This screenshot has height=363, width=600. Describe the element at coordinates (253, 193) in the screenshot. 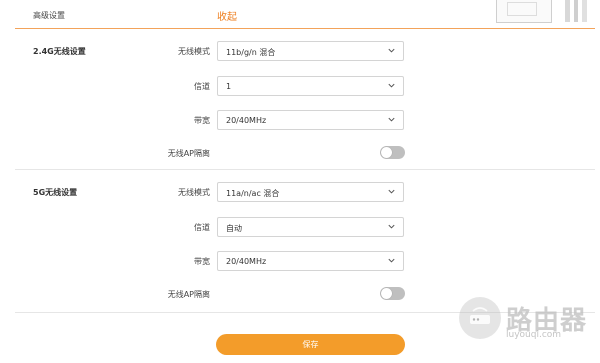

I see `mode-select-5g-value: 11a/n/ac 混合` at that location.